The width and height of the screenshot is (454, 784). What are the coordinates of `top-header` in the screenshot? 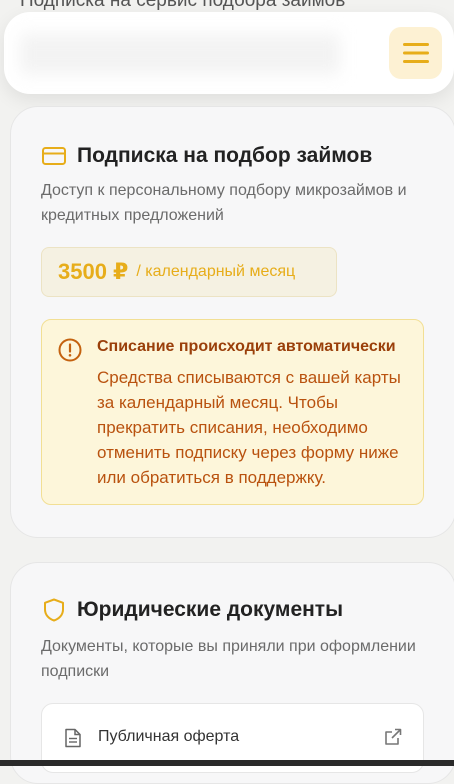 It's located at (229, 53).